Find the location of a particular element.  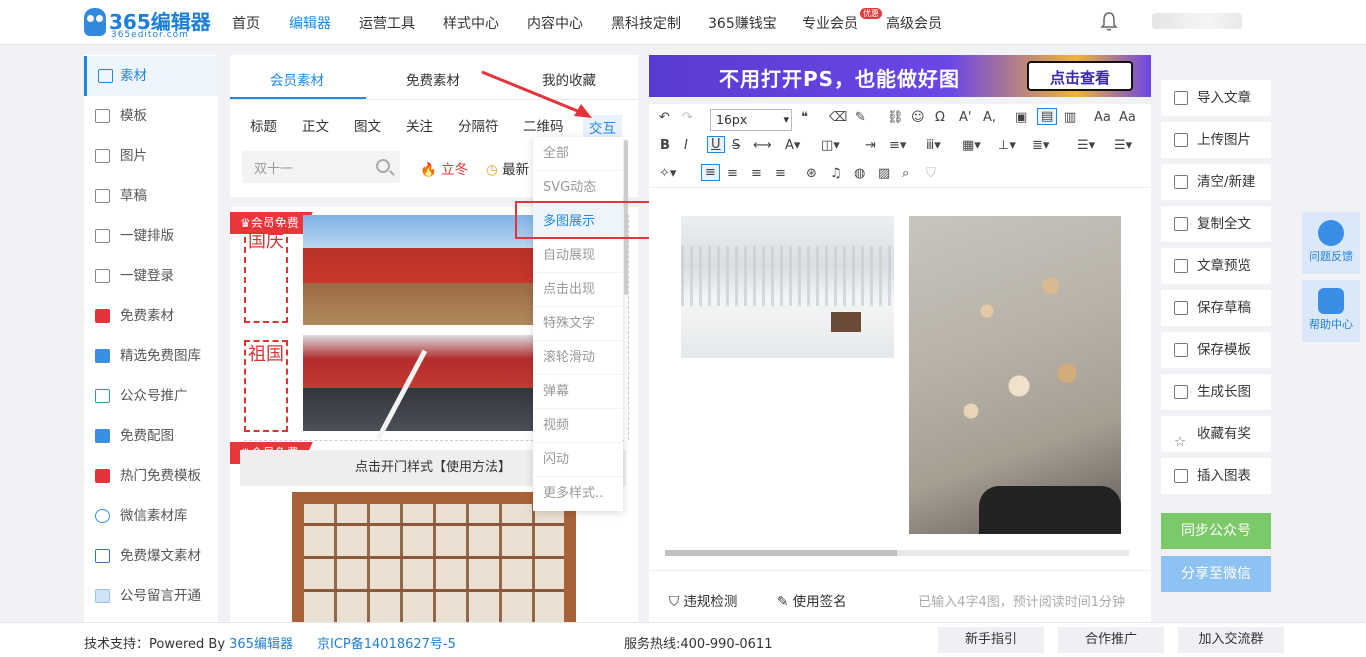

nav-home: 首页 is located at coordinates (246, 23).